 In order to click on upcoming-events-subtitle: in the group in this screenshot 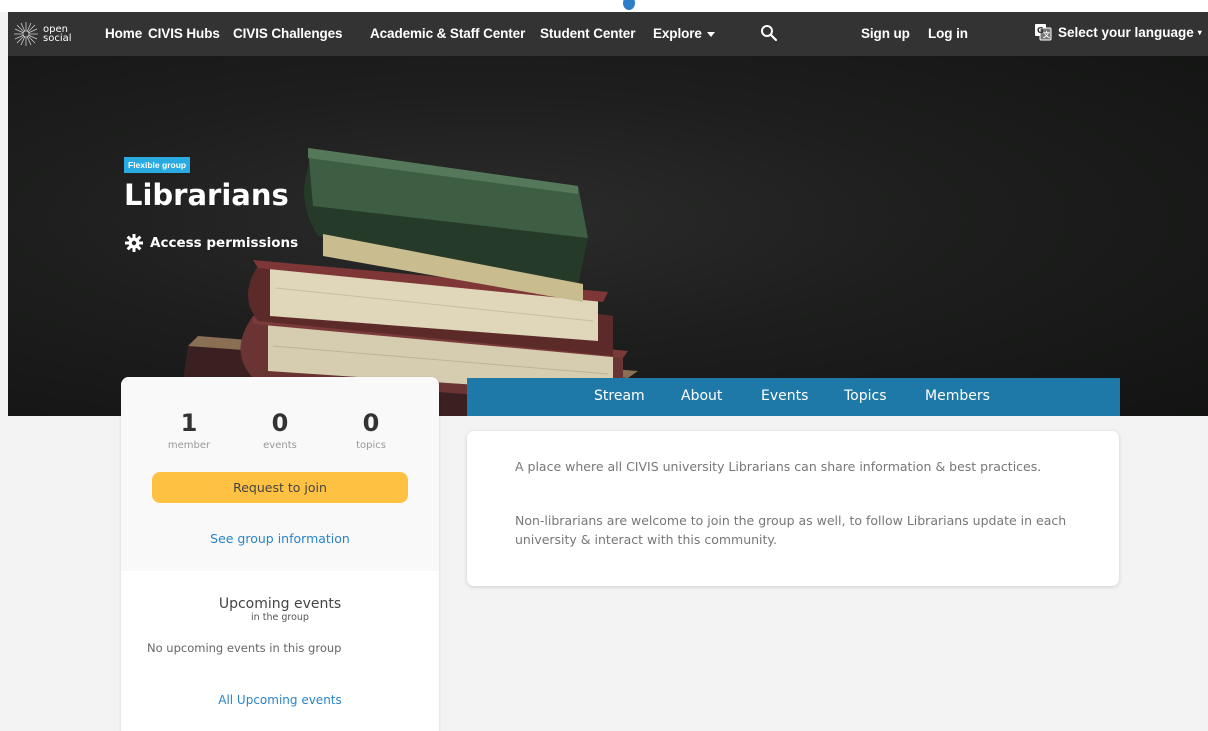, I will do `click(280, 617)`.